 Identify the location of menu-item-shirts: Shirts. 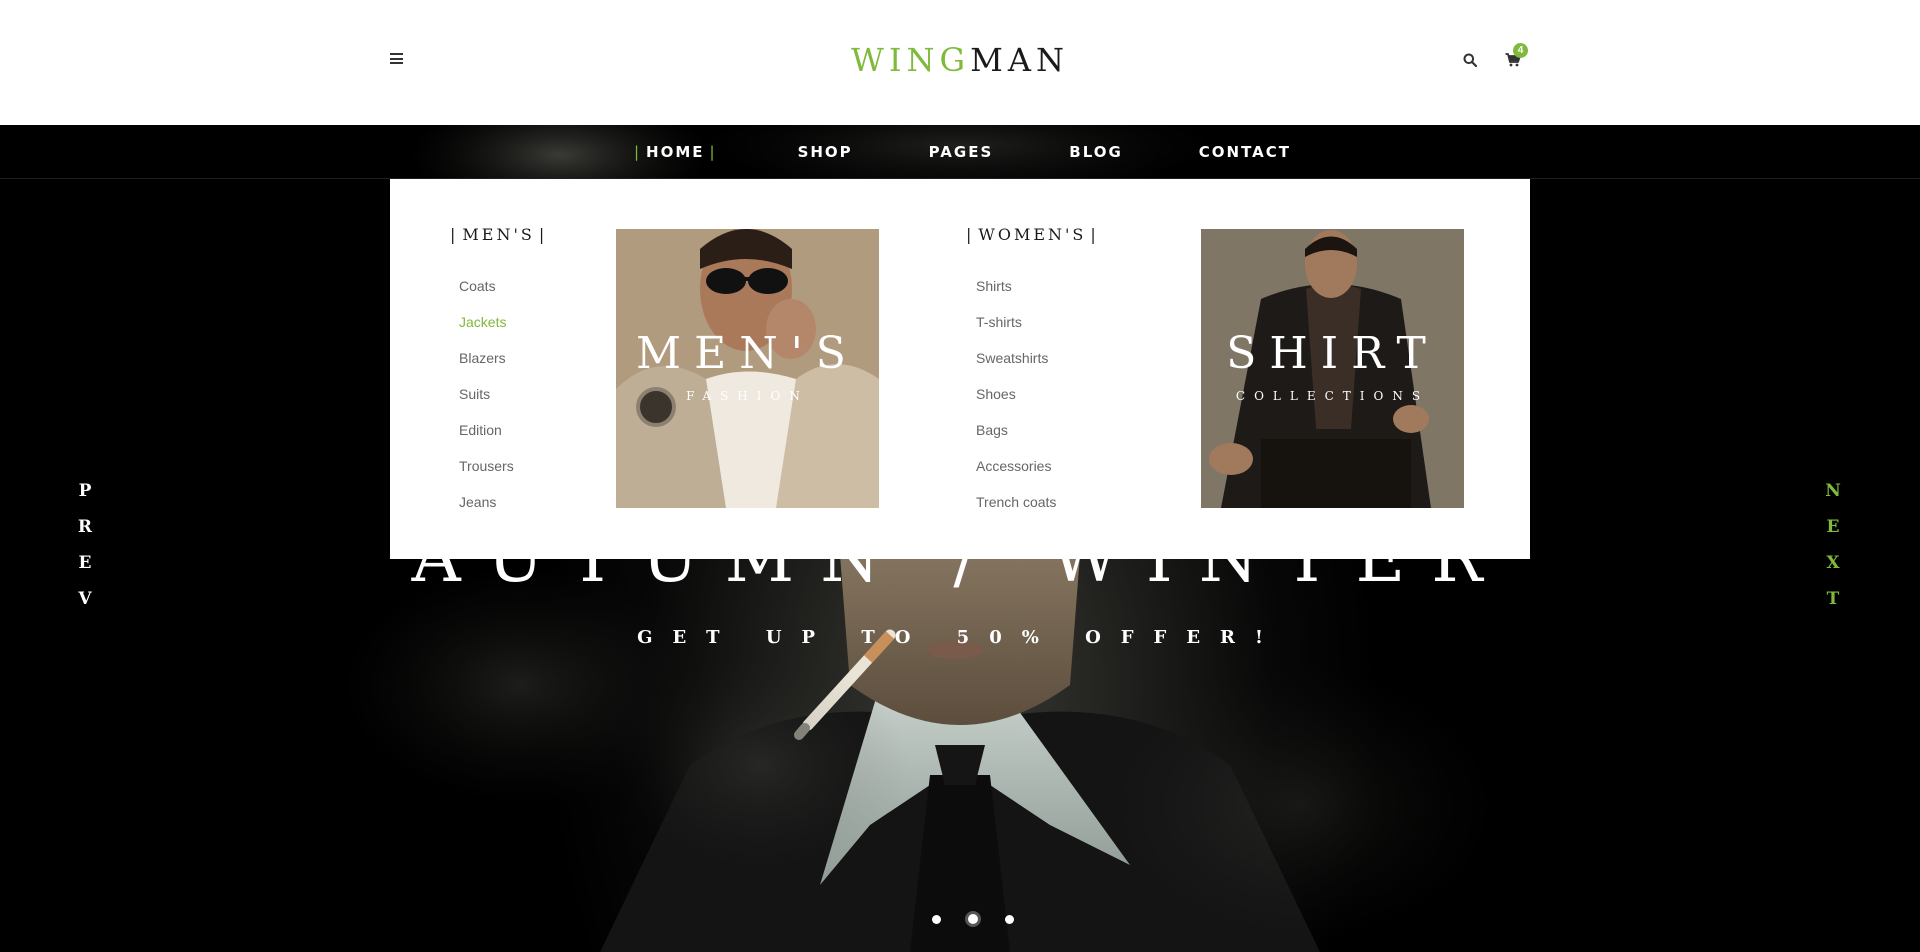
(1016, 295).